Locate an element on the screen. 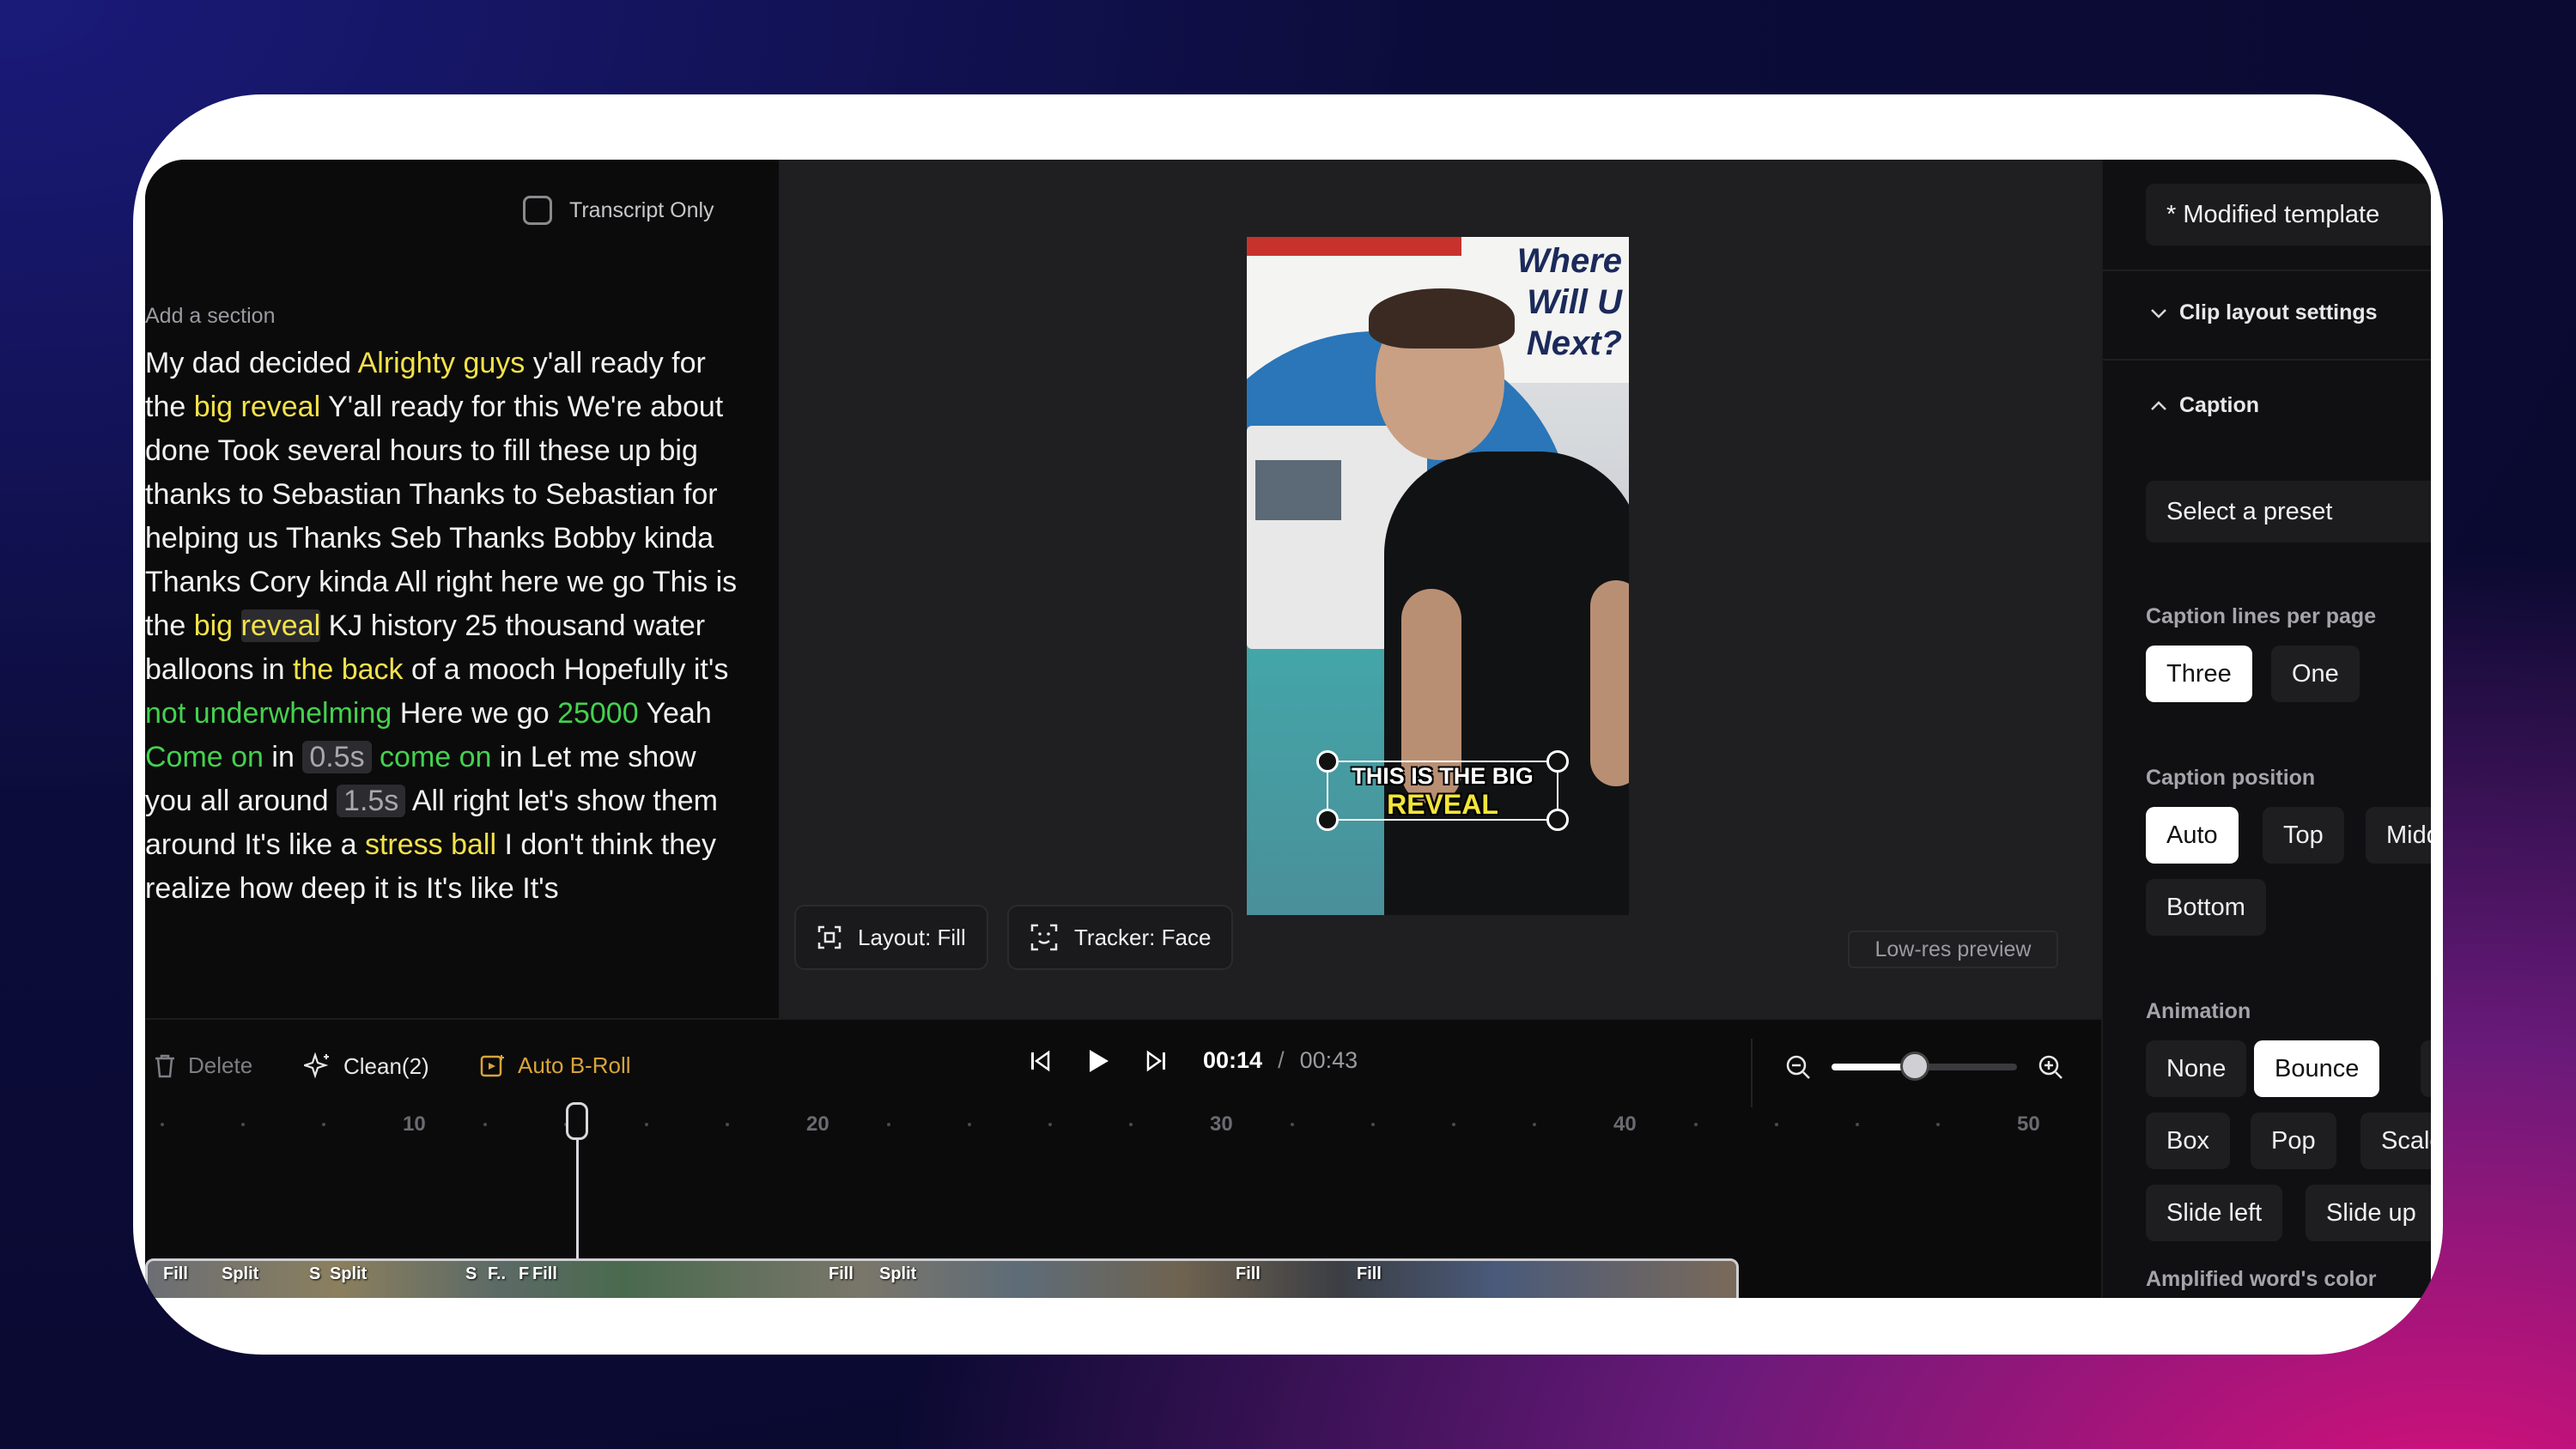 The image size is (2576, 1449). lines-option-one: One is located at coordinates (2316, 674).